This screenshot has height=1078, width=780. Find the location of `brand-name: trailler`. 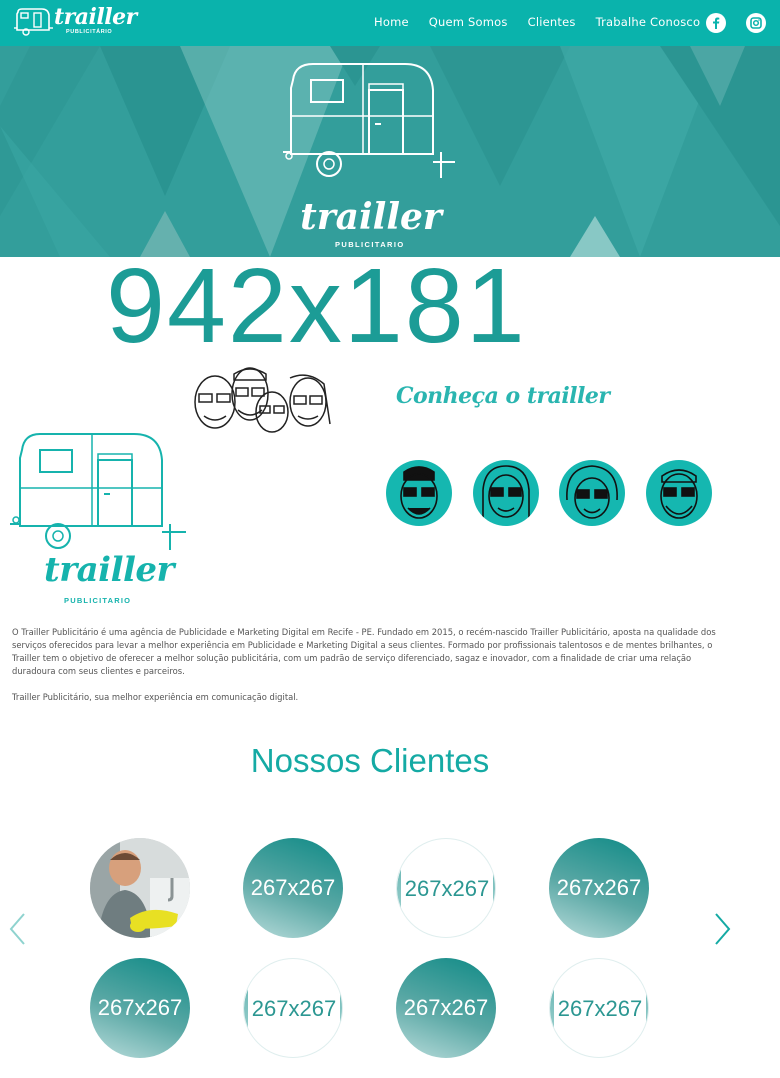

brand-name: trailler is located at coordinates (95, 17).